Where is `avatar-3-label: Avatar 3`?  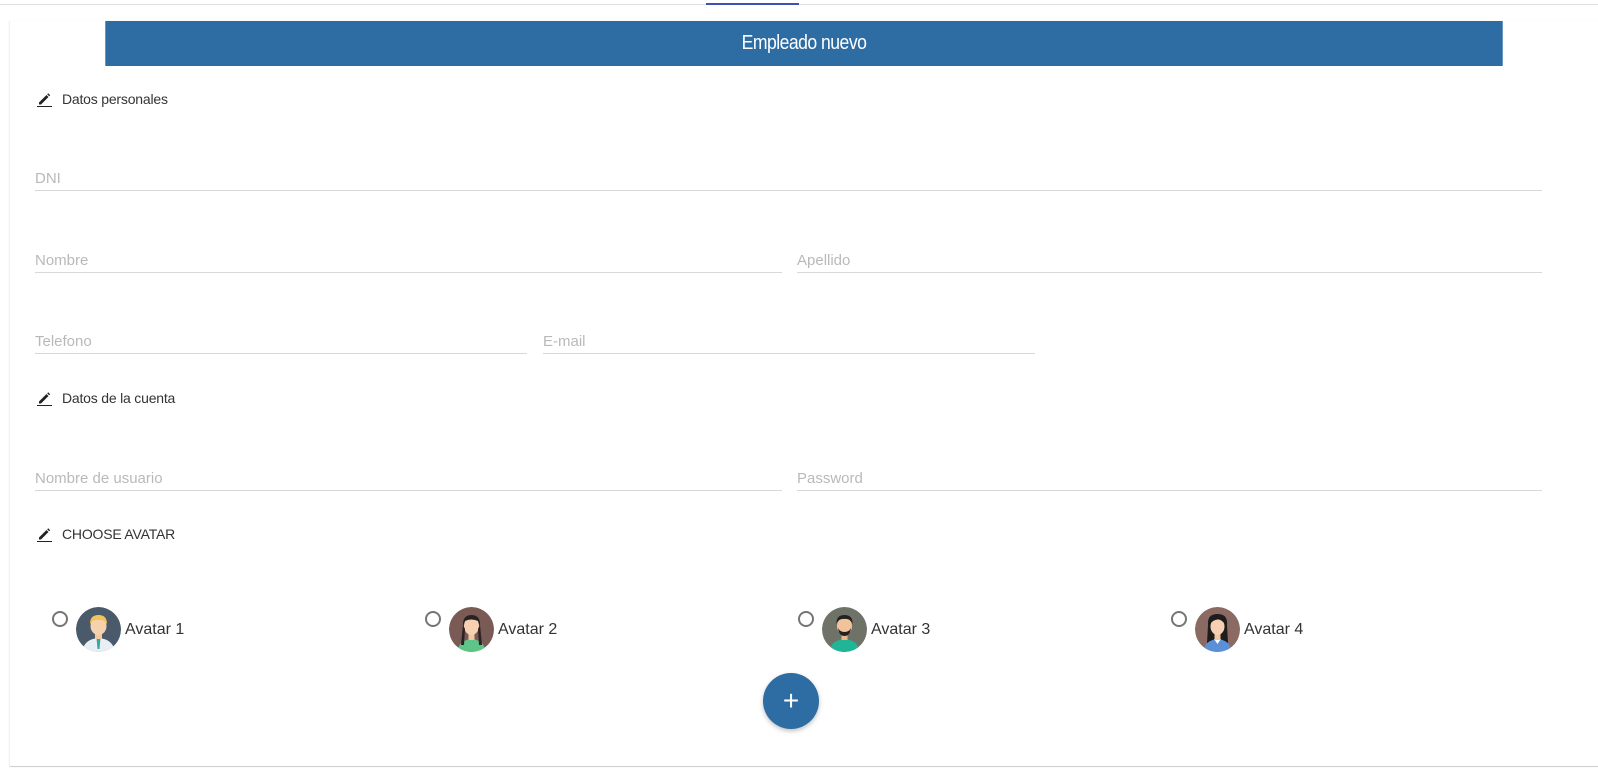
avatar-3-label: Avatar 3 is located at coordinates (901, 629).